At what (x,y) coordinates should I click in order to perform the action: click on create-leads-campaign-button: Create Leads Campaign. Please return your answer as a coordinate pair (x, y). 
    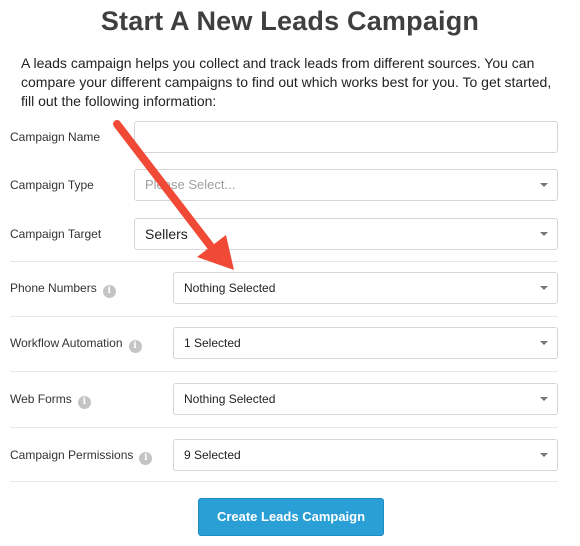
    Looking at the image, I should click on (291, 517).